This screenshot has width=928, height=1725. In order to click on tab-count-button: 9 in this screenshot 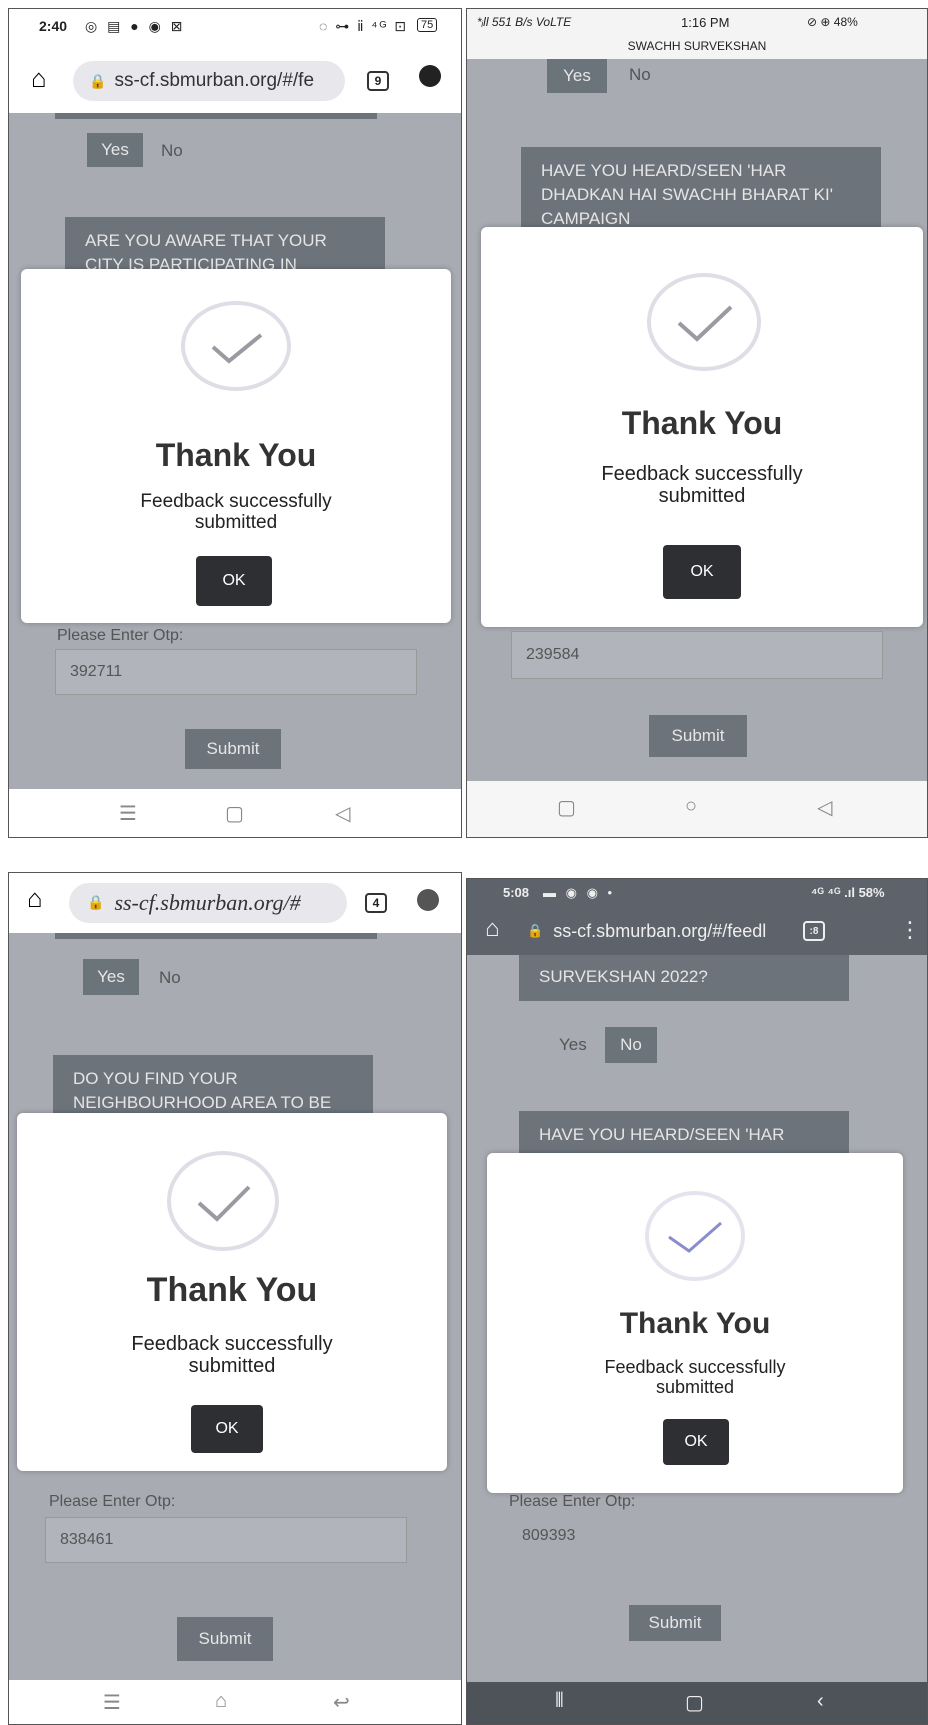, I will do `click(378, 81)`.